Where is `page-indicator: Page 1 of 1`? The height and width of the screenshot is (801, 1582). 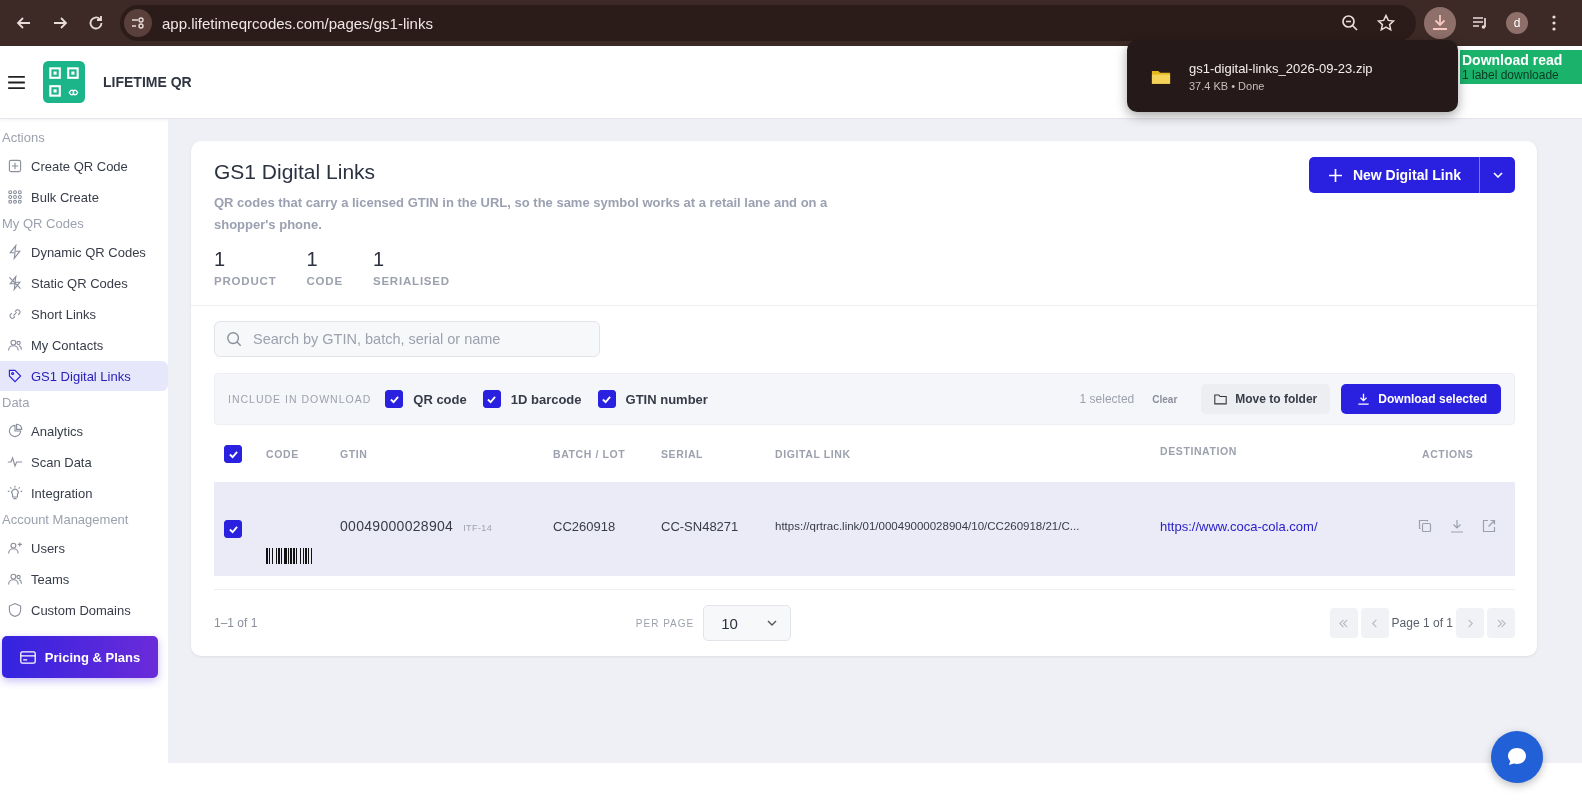
page-indicator: Page 1 of 1 is located at coordinates (1422, 623).